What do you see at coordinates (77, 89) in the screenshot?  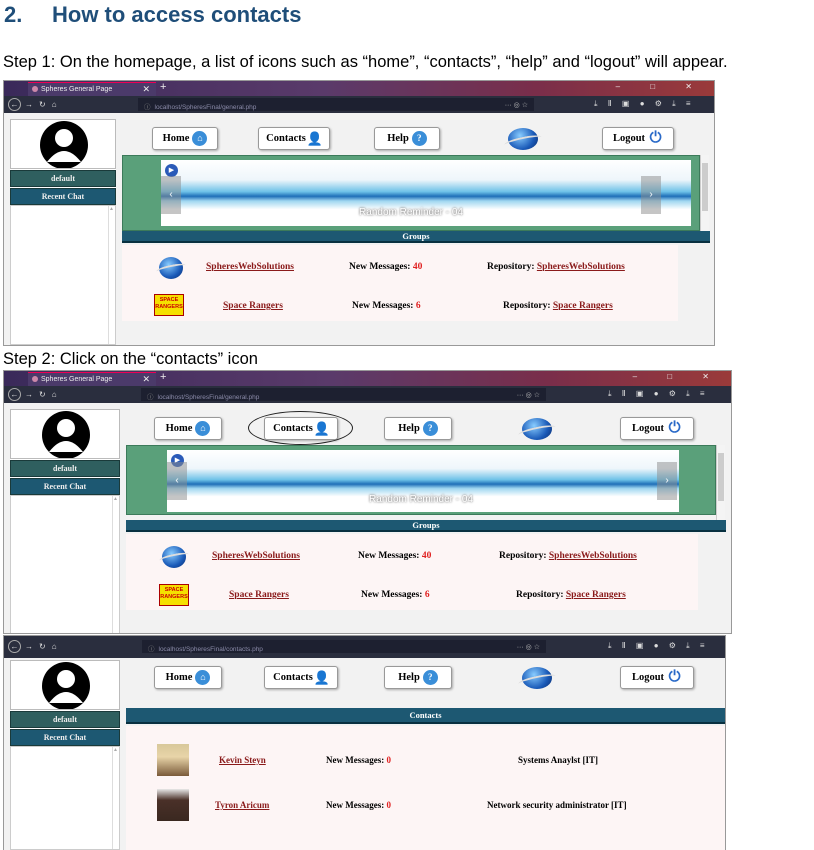 I see `tab-title: Spheres General Page` at bounding box center [77, 89].